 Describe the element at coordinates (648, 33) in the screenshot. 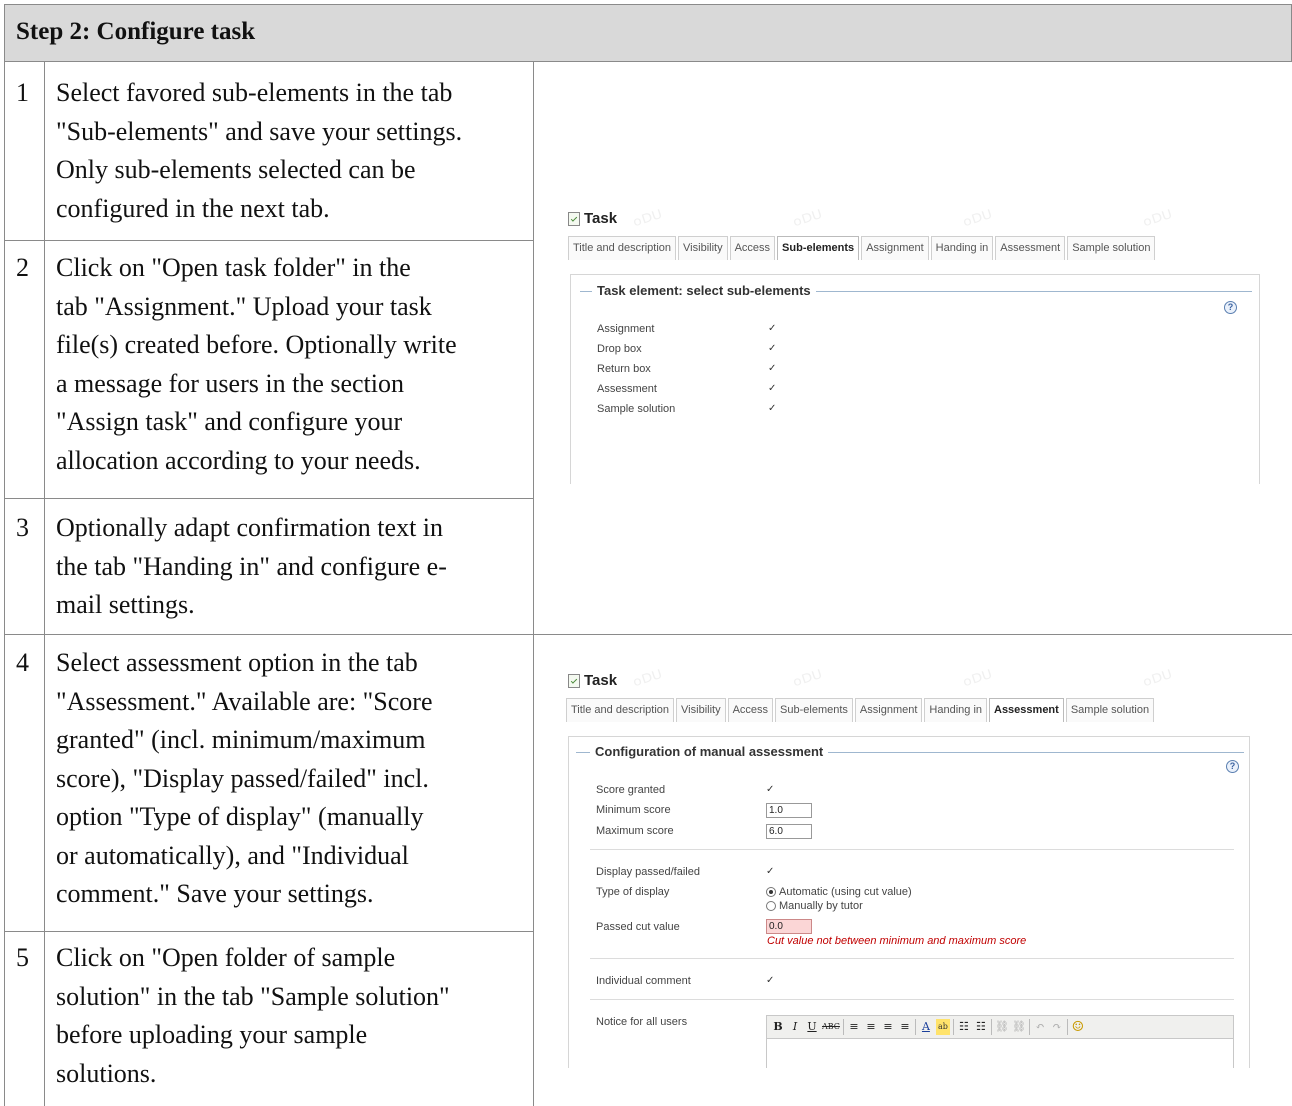

I see `table-header: Step 2: Configure task` at that location.